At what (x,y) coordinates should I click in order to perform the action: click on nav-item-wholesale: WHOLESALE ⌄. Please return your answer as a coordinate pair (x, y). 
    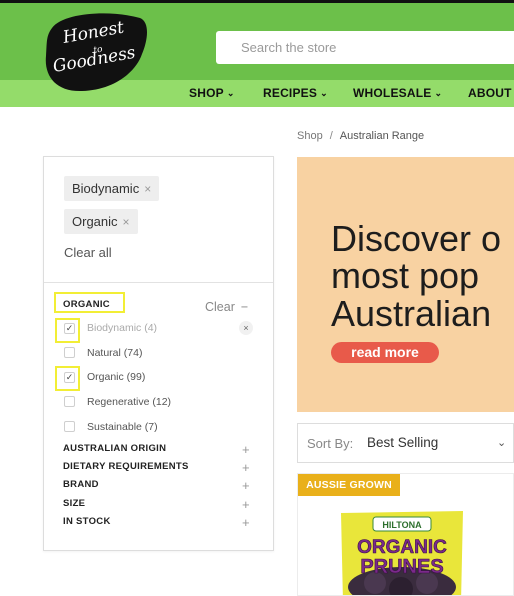
    Looking at the image, I should click on (397, 93).